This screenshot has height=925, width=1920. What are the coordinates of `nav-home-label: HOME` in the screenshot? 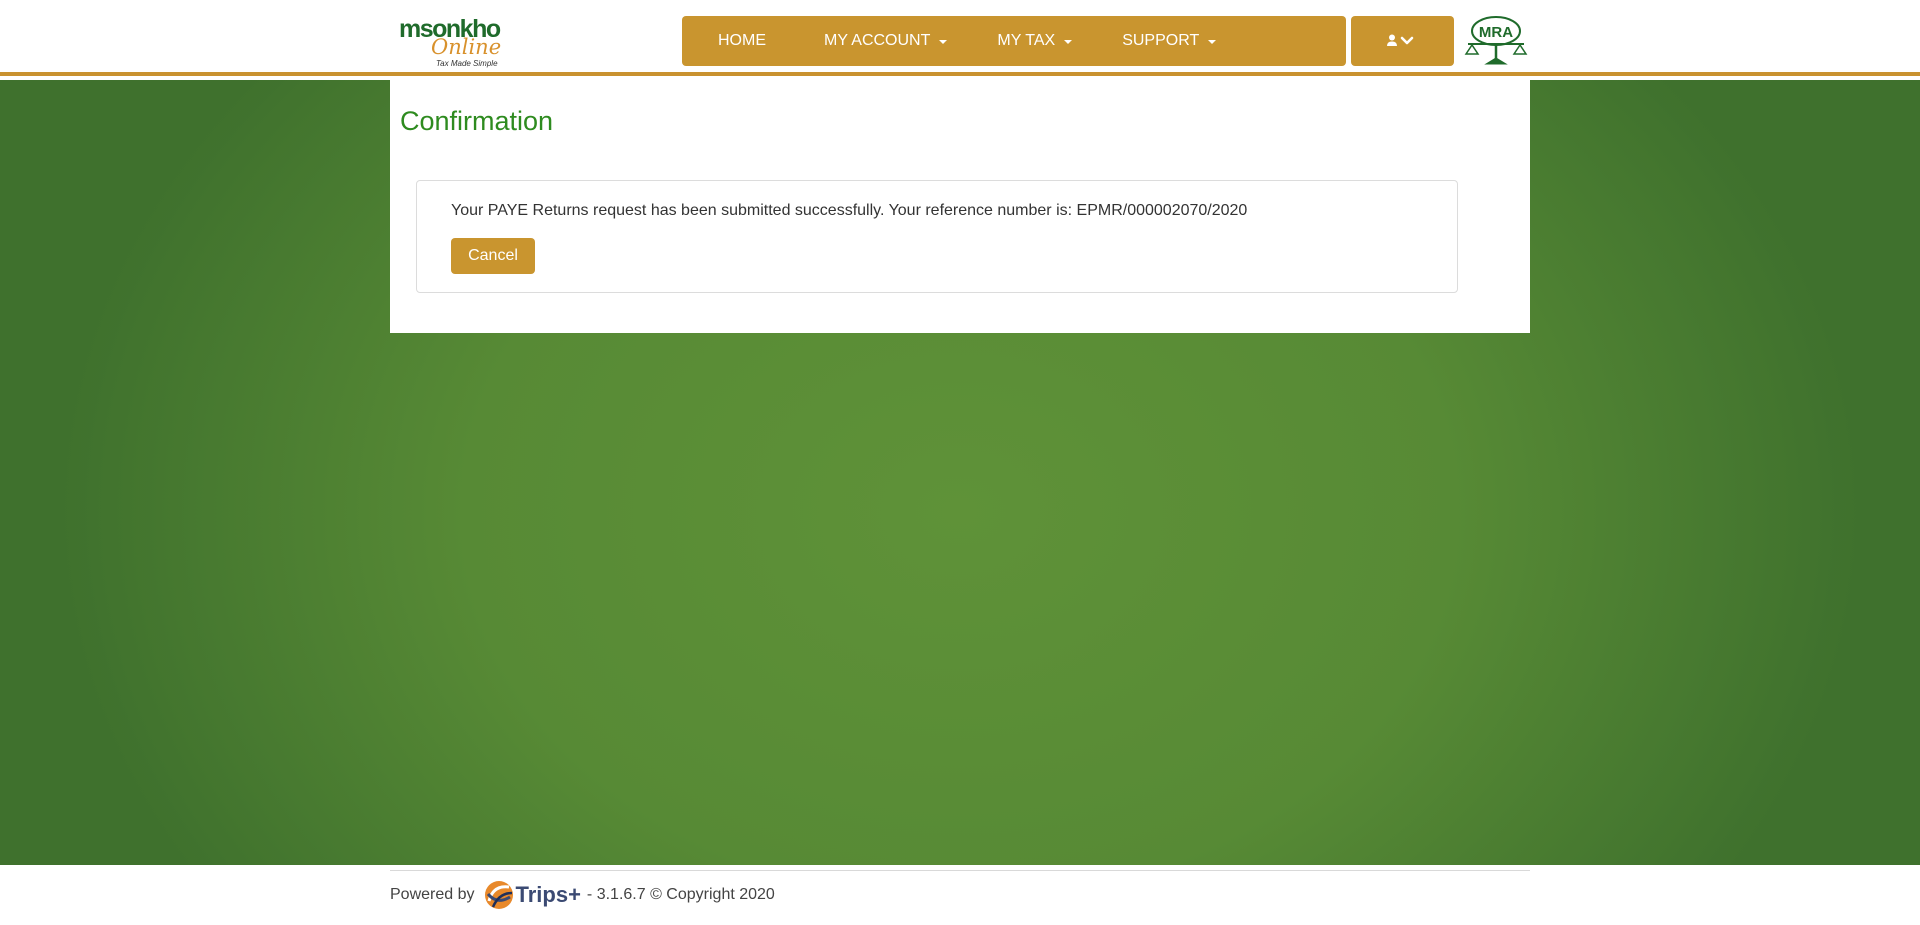 It's located at (742, 40).